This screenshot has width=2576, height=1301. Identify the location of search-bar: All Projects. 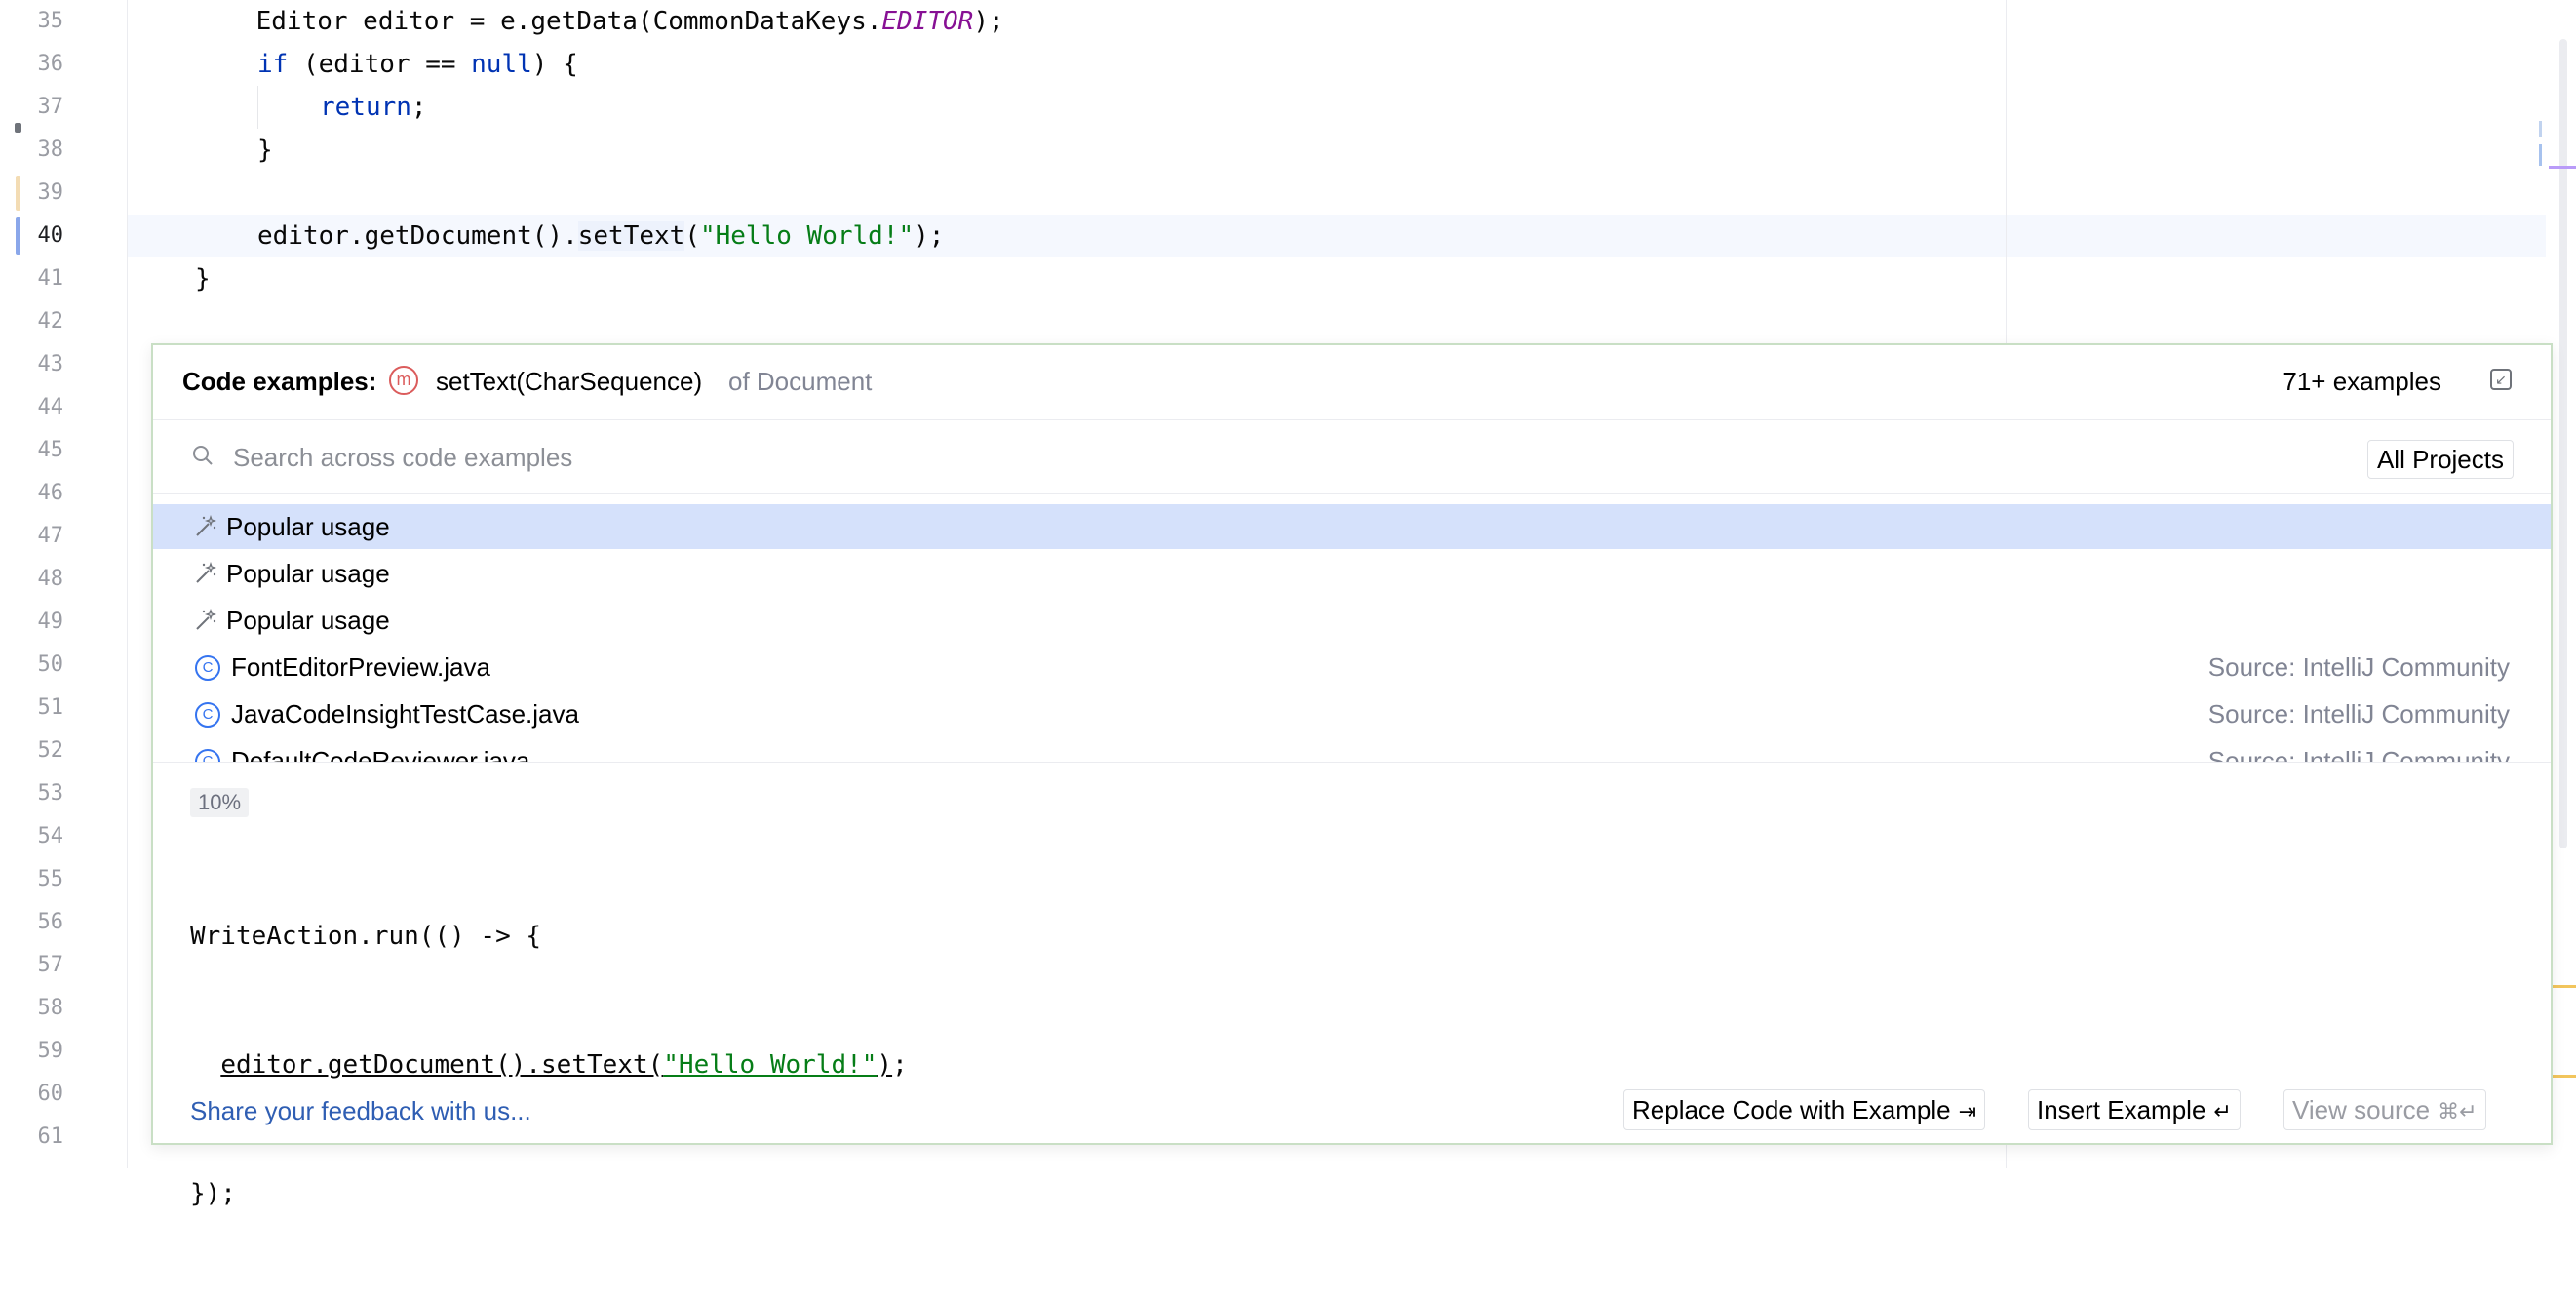
(1352, 457).